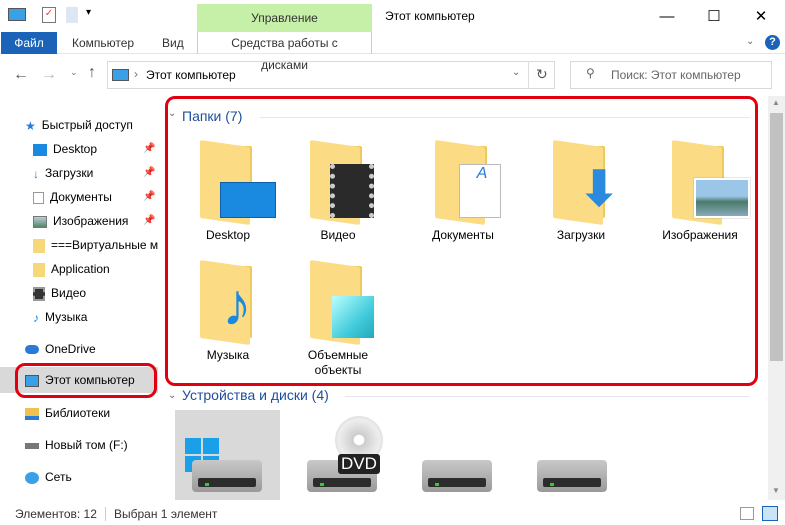 This screenshot has height=525, width=785. Describe the element at coordinates (40, 221) in the screenshot. I see `picture-icon` at that location.